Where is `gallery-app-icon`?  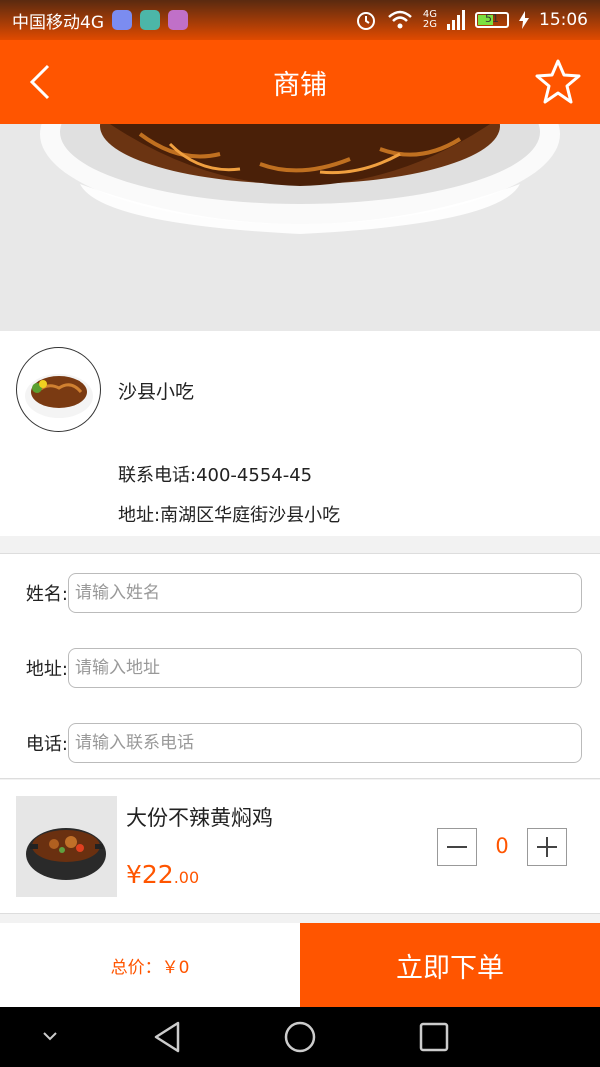 gallery-app-icon is located at coordinates (178, 20).